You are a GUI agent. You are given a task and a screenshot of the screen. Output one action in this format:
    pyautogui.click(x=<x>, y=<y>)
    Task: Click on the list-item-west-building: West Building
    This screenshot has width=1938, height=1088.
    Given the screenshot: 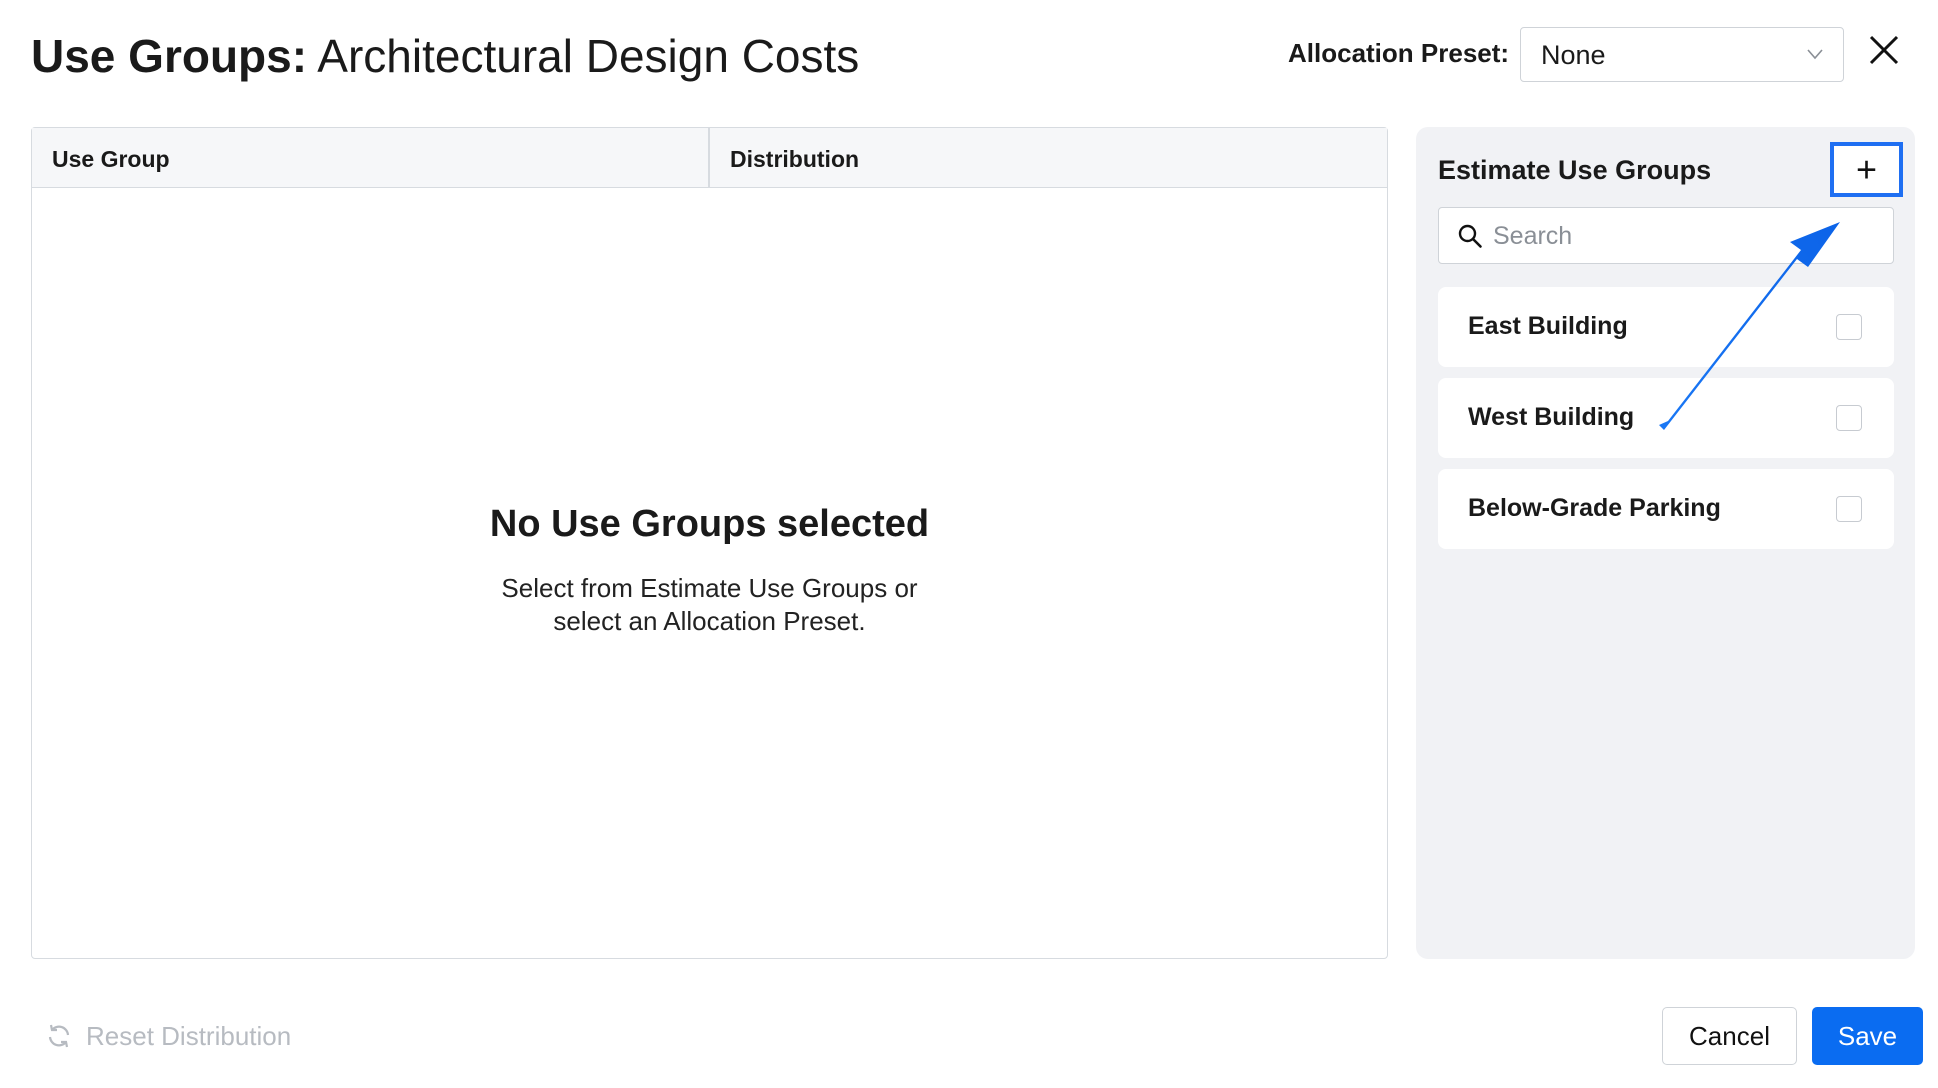 What is the action you would take?
    pyautogui.click(x=1666, y=418)
    